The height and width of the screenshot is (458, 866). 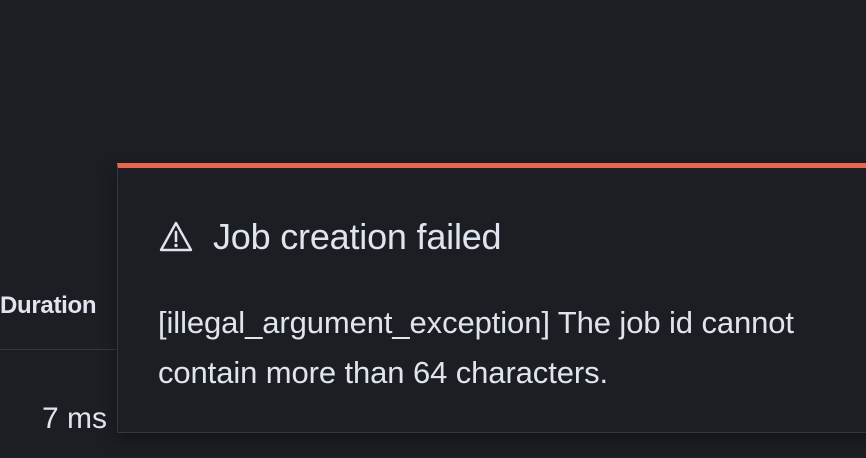 What do you see at coordinates (357, 236) in the screenshot?
I see `toast-title: Job creation failed` at bounding box center [357, 236].